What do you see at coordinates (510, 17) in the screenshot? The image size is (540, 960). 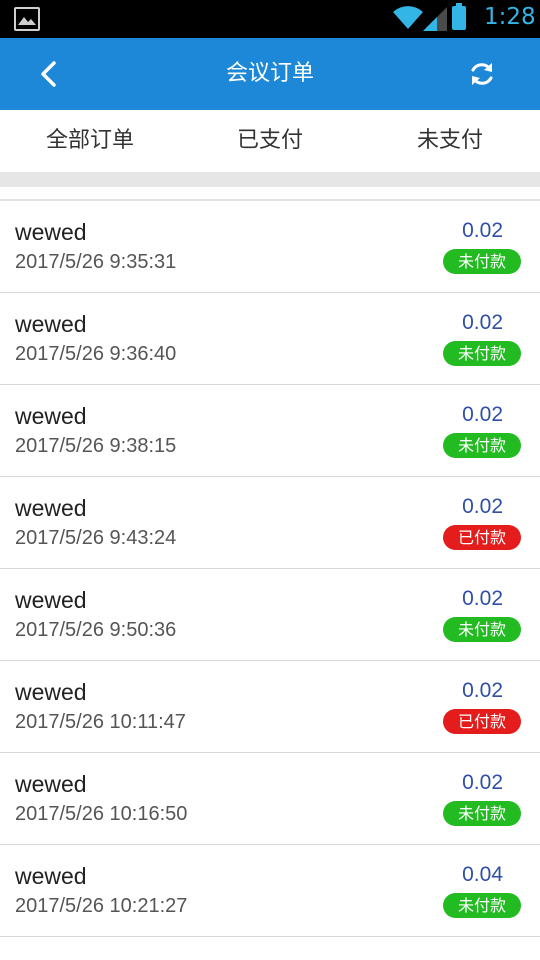 I see `status-time: 1:28` at bounding box center [510, 17].